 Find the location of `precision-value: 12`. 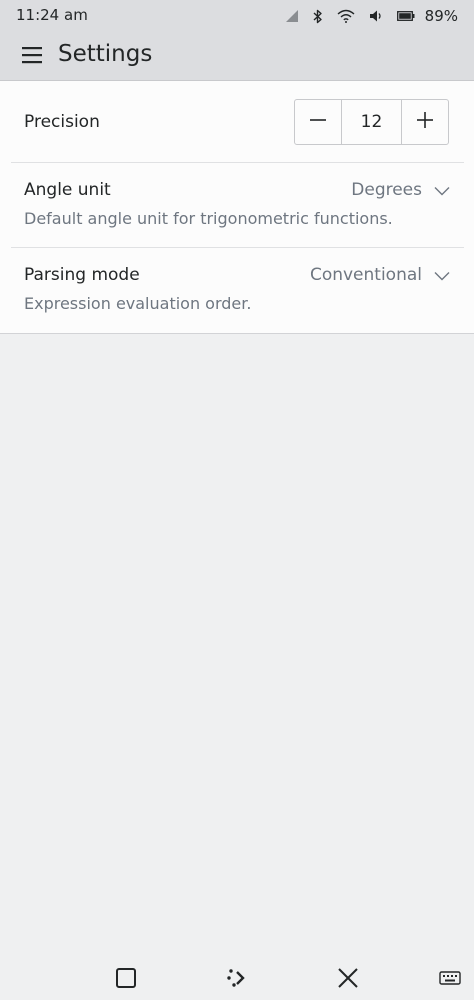

precision-value: 12 is located at coordinates (371, 122).